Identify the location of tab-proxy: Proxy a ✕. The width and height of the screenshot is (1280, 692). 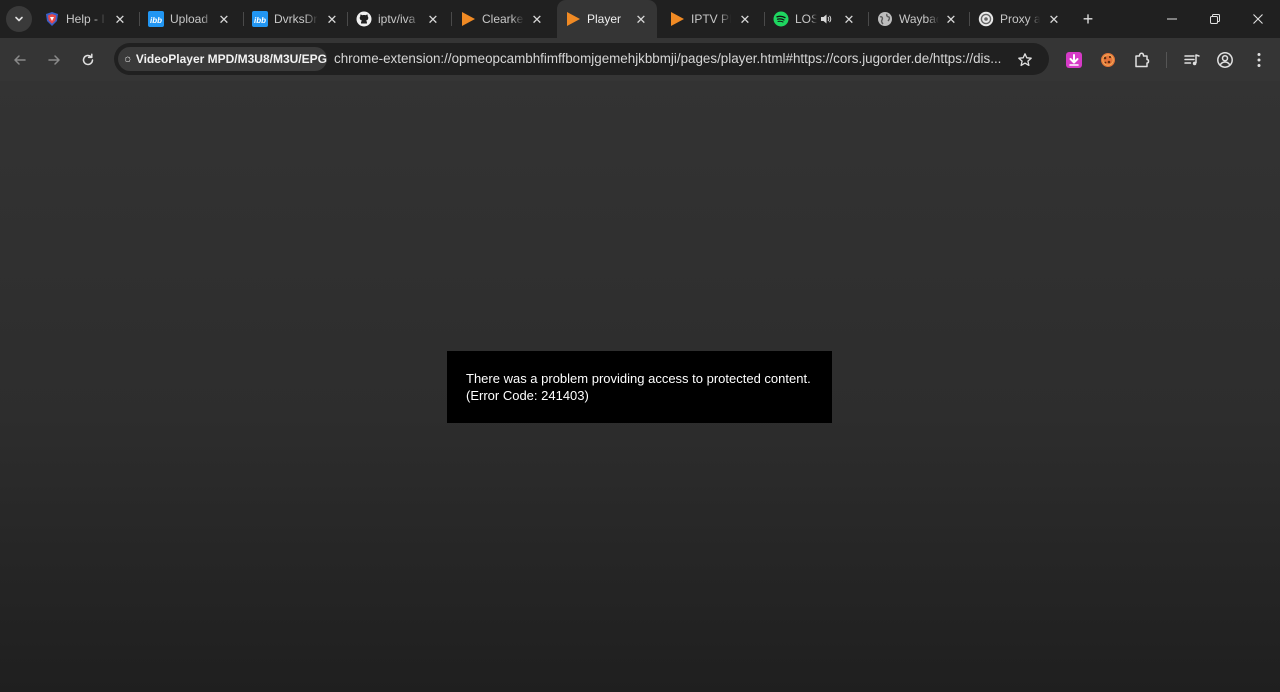
(1020, 19).